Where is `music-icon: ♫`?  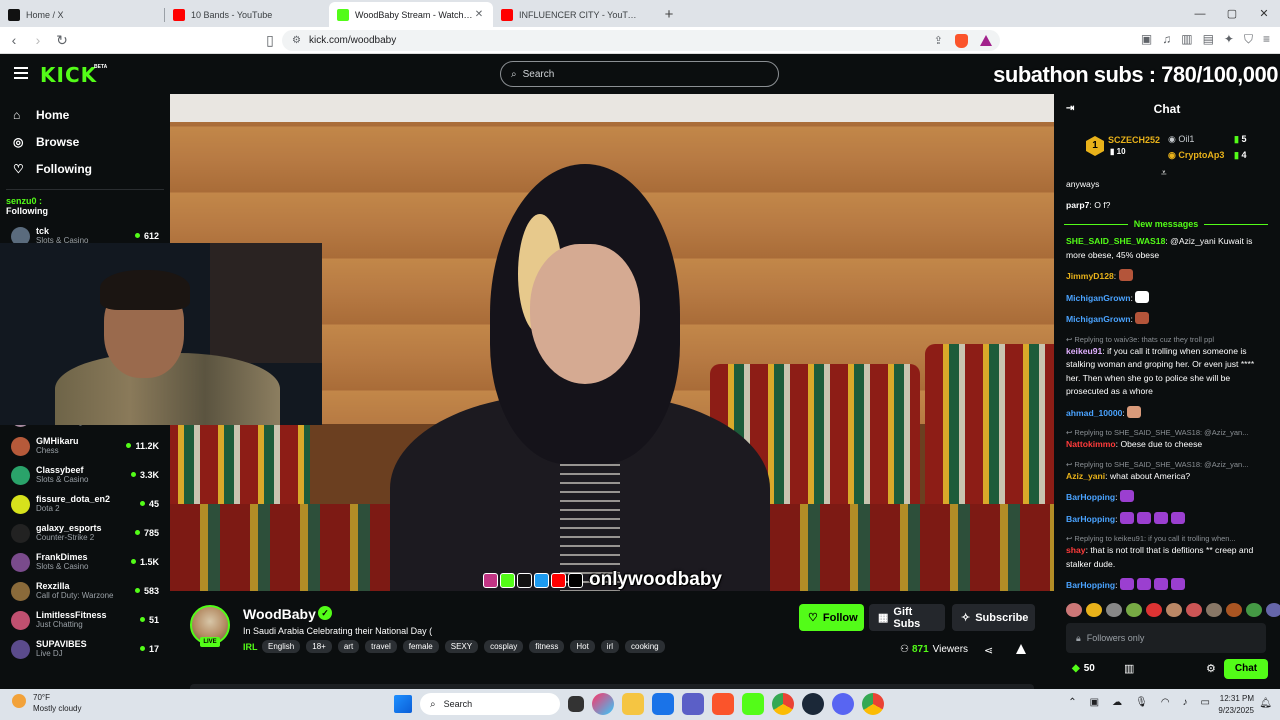
music-icon: ♫ is located at coordinates (1166, 39).